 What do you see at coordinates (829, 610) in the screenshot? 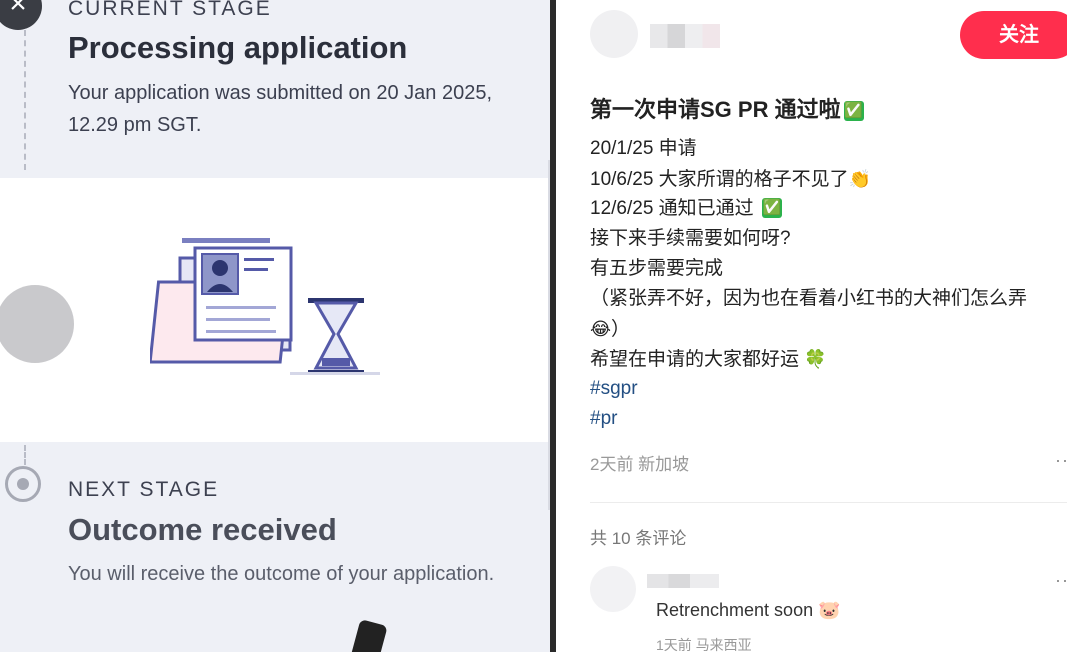
I see `pig-face-icon: 🐷` at bounding box center [829, 610].